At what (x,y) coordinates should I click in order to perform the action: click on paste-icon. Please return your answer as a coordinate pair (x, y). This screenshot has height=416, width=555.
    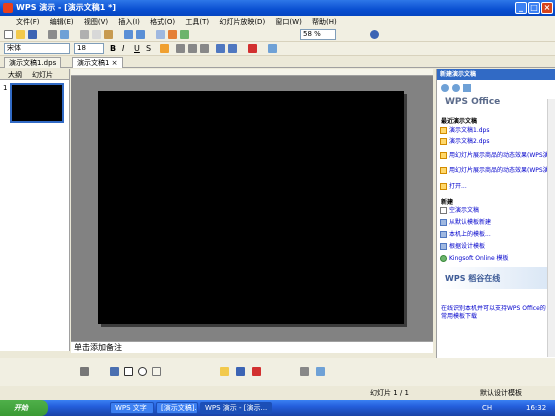
    Looking at the image, I should click on (108, 34).